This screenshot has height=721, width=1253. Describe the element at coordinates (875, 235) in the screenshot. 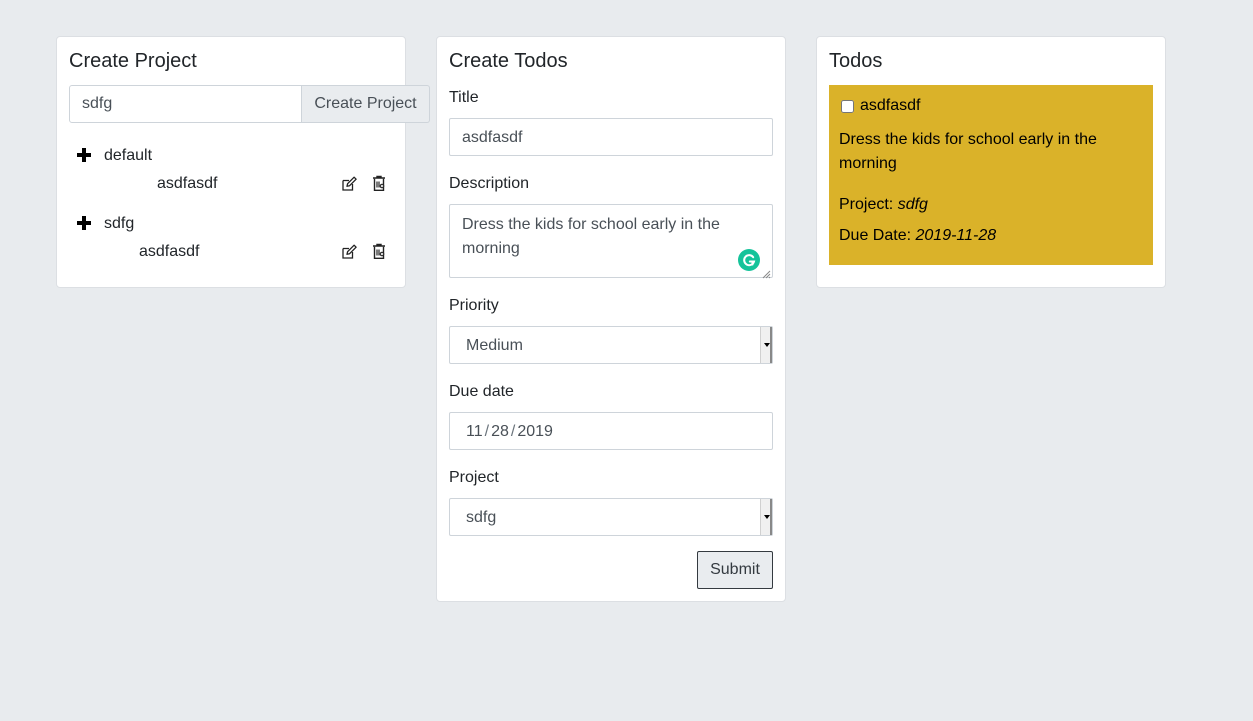

I see `todo-due-label: Due Date:` at that location.